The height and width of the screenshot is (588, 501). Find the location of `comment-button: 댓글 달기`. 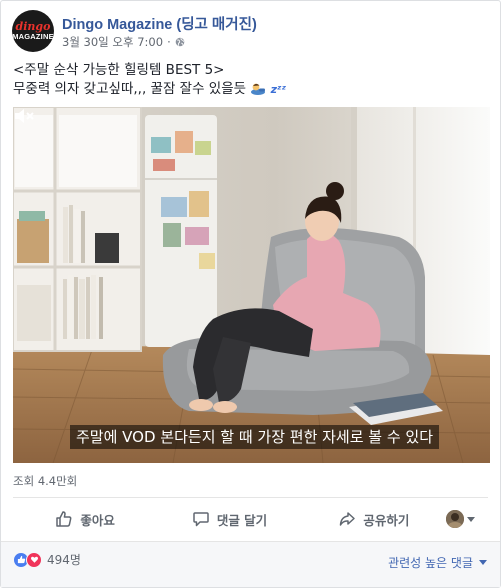

comment-button: 댓글 달기 is located at coordinates (229, 519).